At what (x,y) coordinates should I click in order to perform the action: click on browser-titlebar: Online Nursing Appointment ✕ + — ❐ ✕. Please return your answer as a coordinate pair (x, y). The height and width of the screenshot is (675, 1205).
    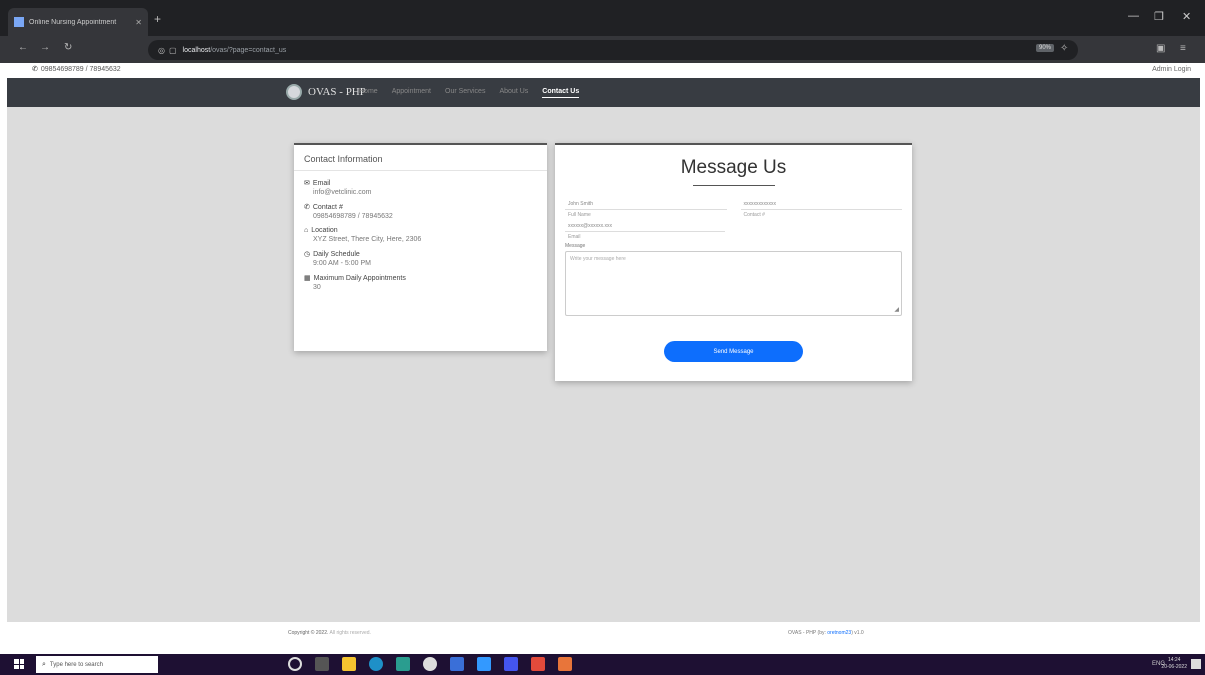
    Looking at the image, I should click on (602, 18).